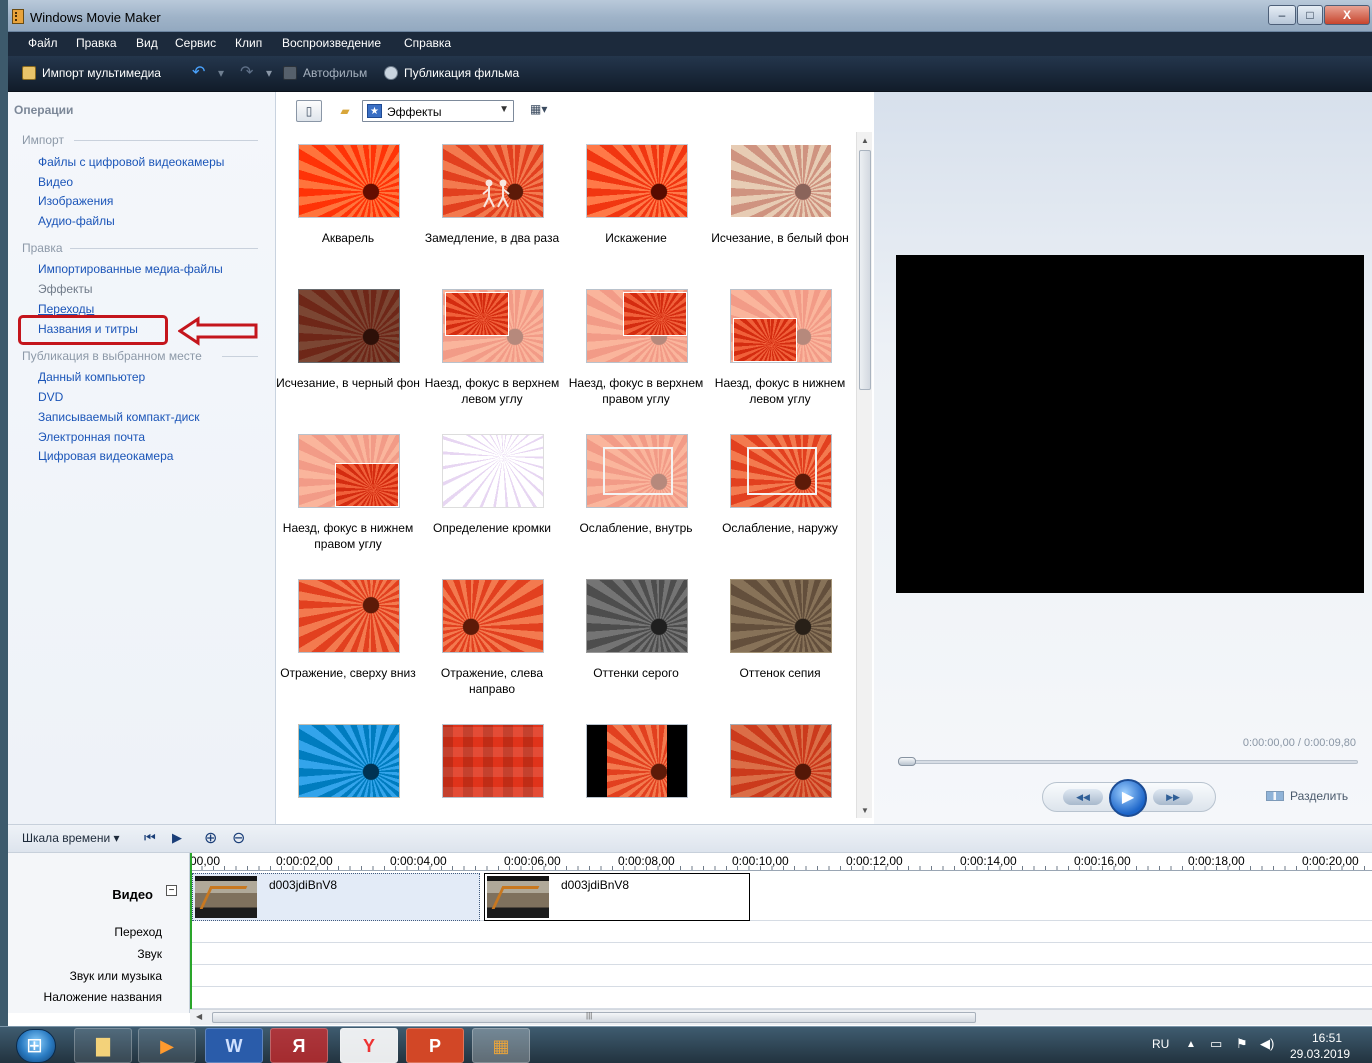 The width and height of the screenshot is (1372, 1063). Describe the element at coordinates (91, 73) in the screenshot. I see `import-media-button: Импорт мультимедиа` at that location.